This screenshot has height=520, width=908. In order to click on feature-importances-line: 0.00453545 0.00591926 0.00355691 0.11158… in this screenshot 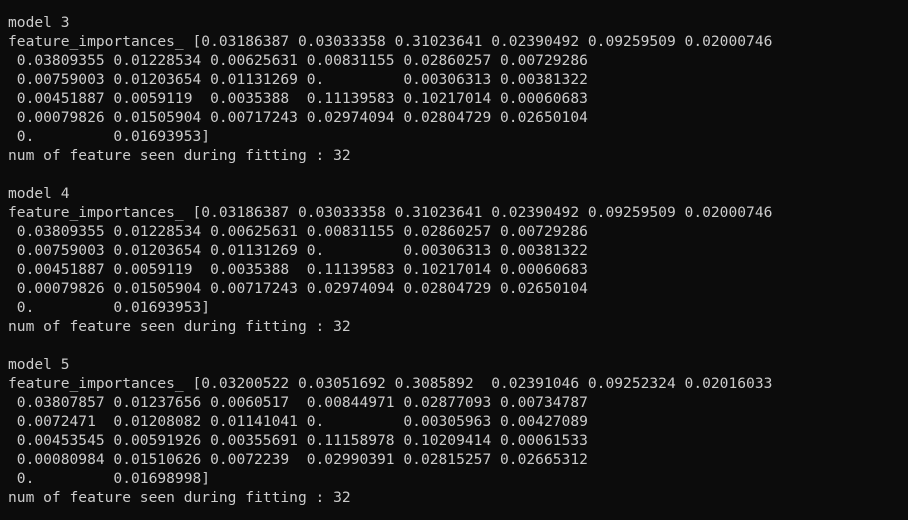, I will do `click(298, 440)`.